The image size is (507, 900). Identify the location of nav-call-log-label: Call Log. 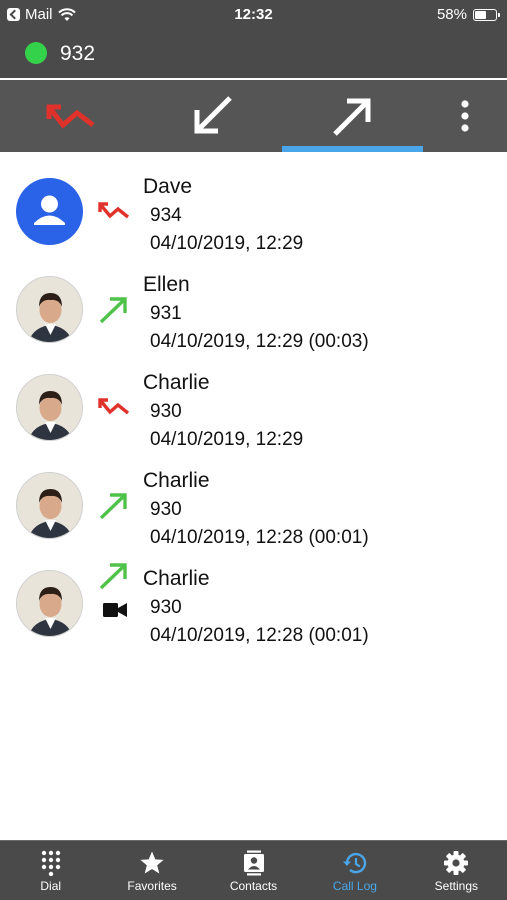
(354, 886).